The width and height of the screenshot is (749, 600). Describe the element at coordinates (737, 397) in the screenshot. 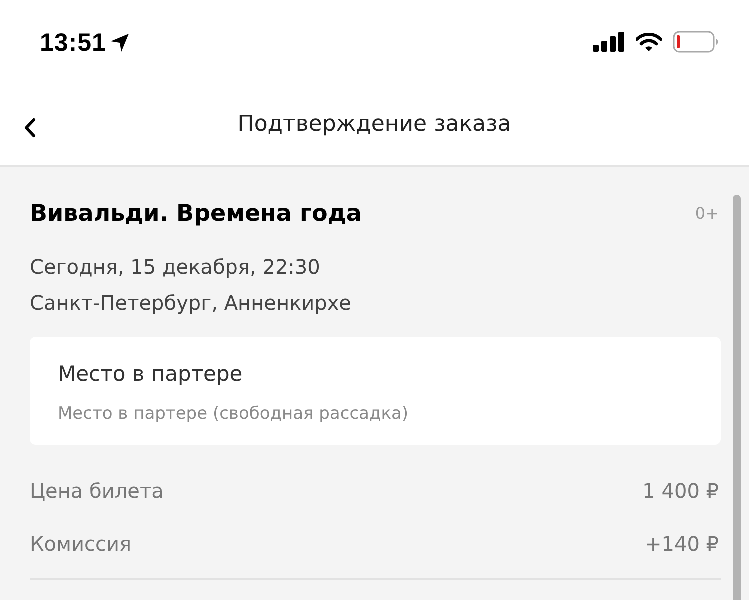

I see `scroll-bar` at that location.